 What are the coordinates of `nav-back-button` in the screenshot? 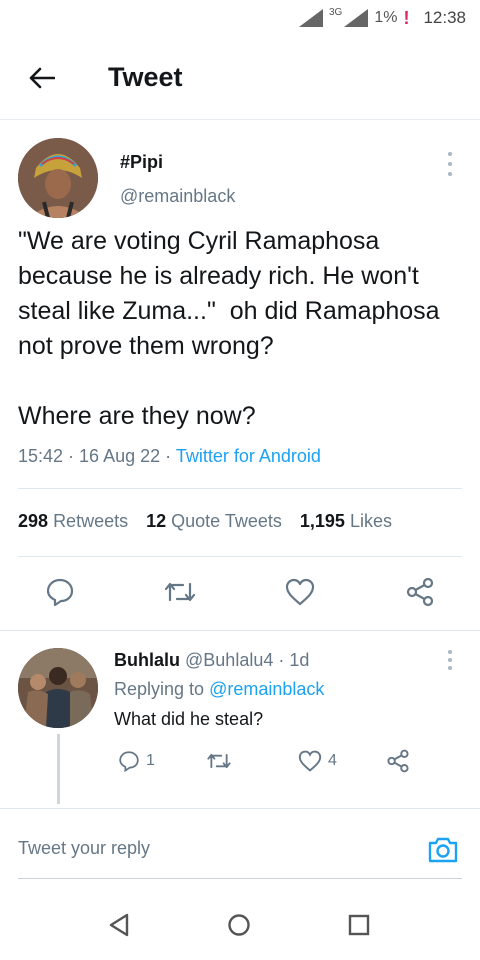 It's located at (119, 925).